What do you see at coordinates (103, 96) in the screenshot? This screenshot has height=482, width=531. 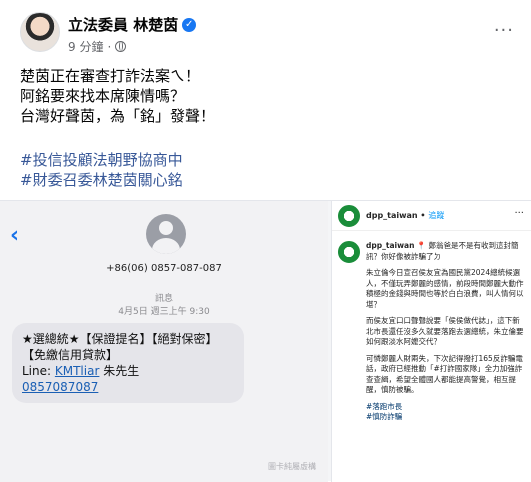 I see `post-line: 阿銘要來找本席陳情嗎？` at bounding box center [103, 96].